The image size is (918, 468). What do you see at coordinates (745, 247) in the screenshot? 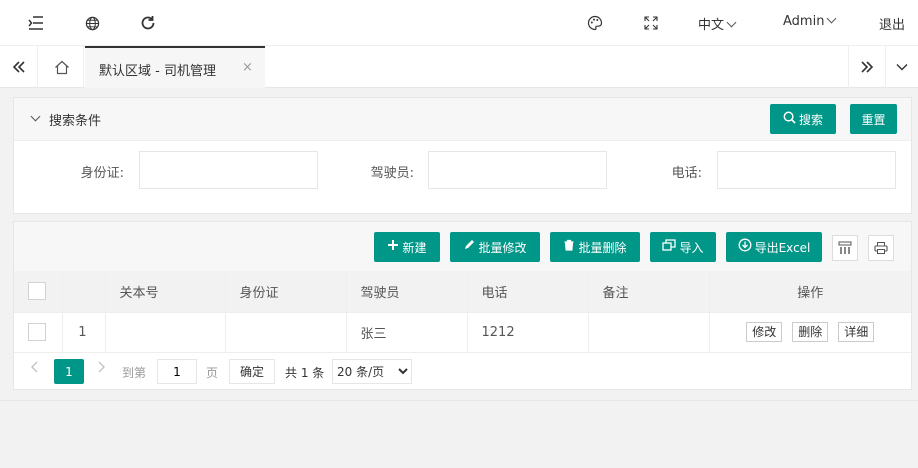
I see `download-circle-icon` at bounding box center [745, 247].